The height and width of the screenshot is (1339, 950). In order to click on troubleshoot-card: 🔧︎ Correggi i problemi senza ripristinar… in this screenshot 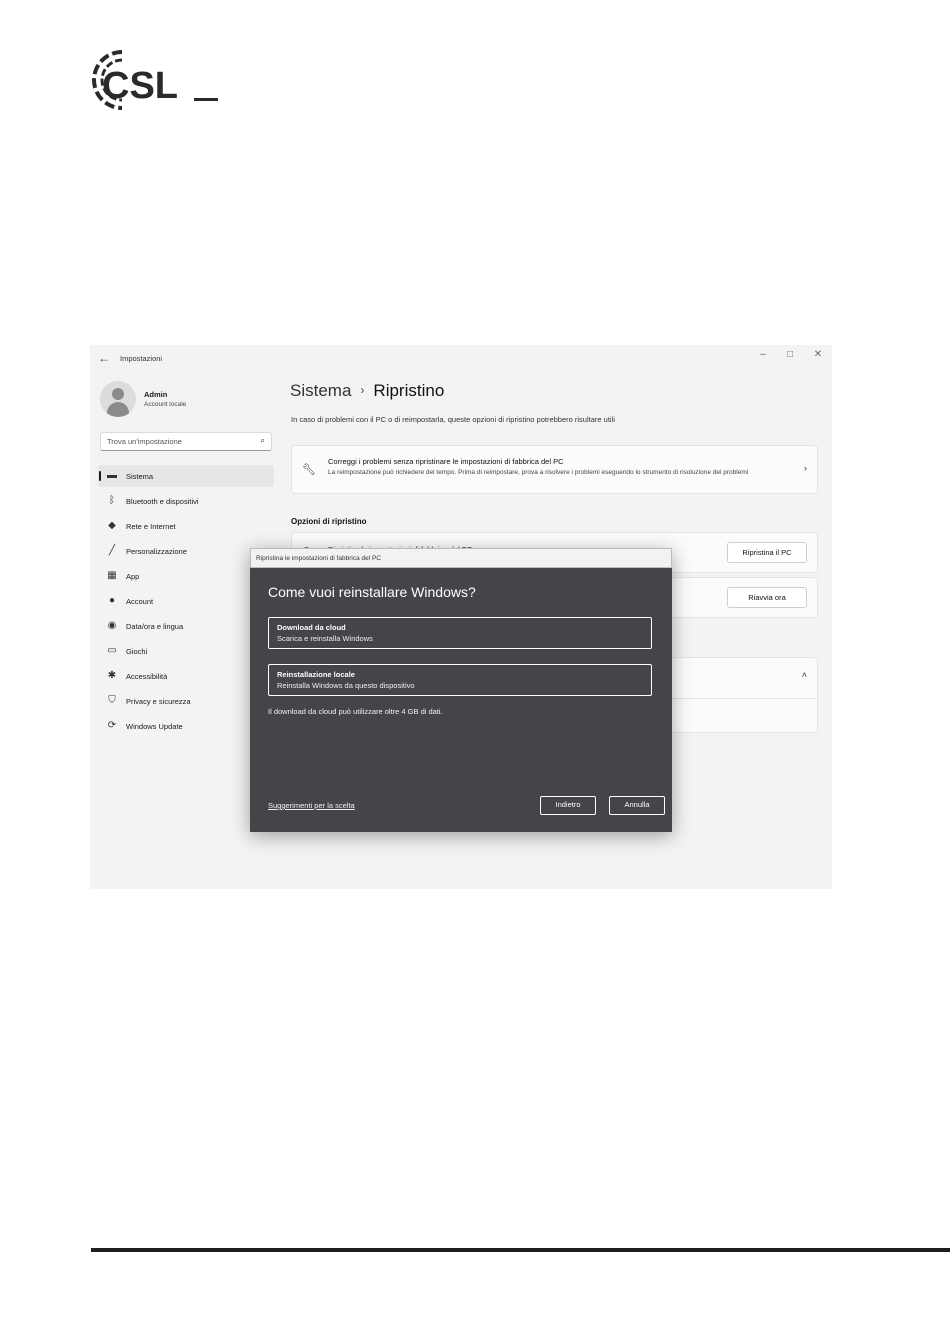, I will do `click(554, 469)`.